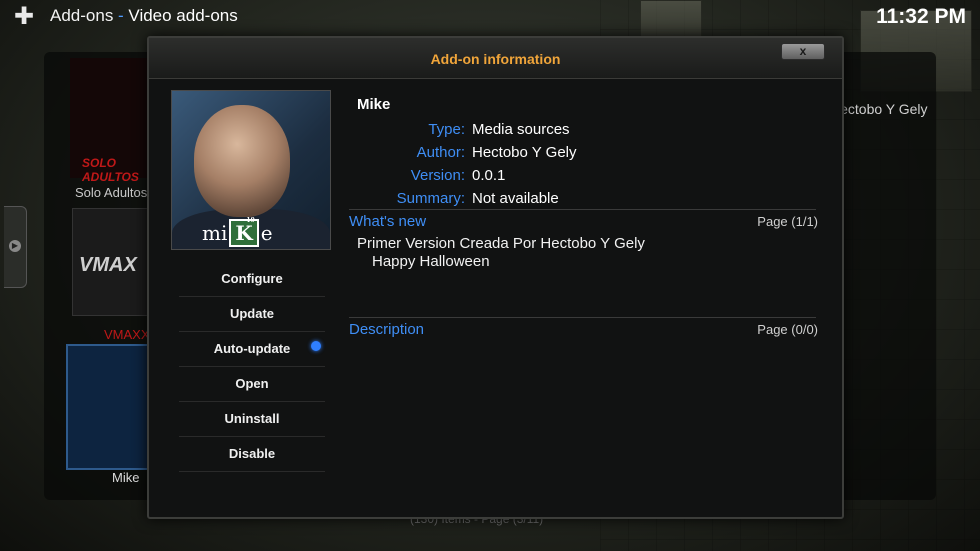  I want to click on open-button: Open, so click(252, 384).